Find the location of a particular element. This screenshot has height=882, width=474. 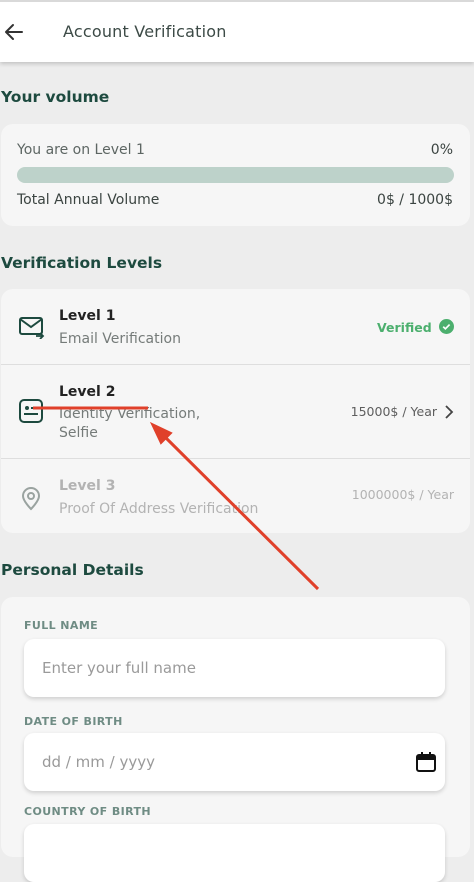

level-2-limit: 15000$ / Year is located at coordinates (393, 411).